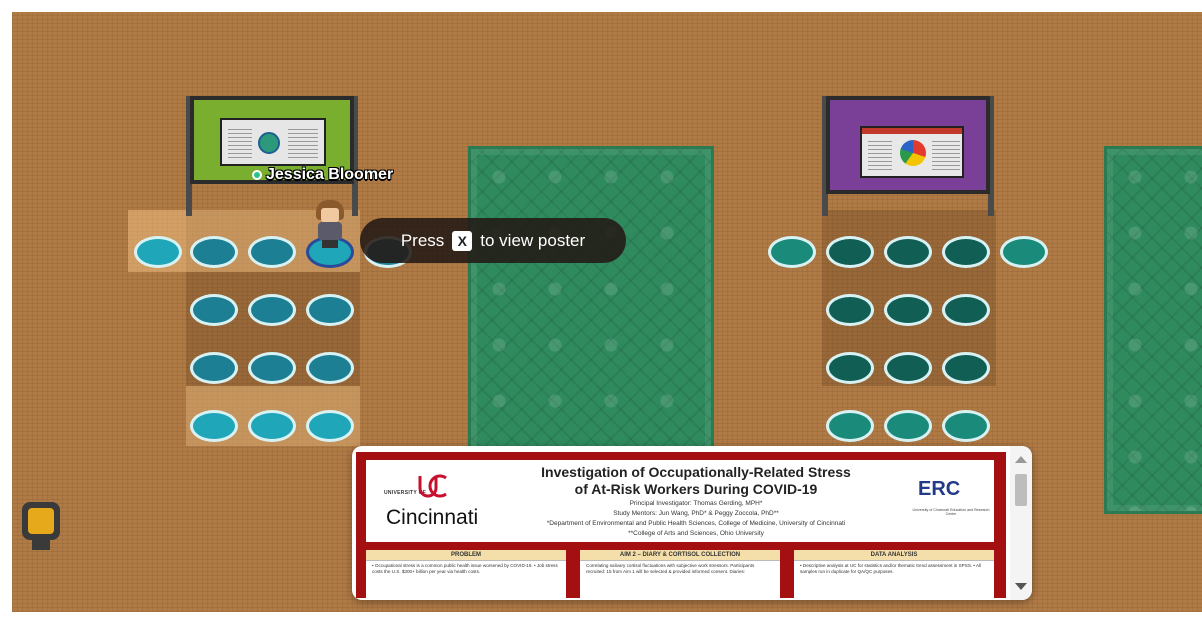  What do you see at coordinates (422, 240) in the screenshot?
I see `prompt-press-text: Press` at bounding box center [422, 240].